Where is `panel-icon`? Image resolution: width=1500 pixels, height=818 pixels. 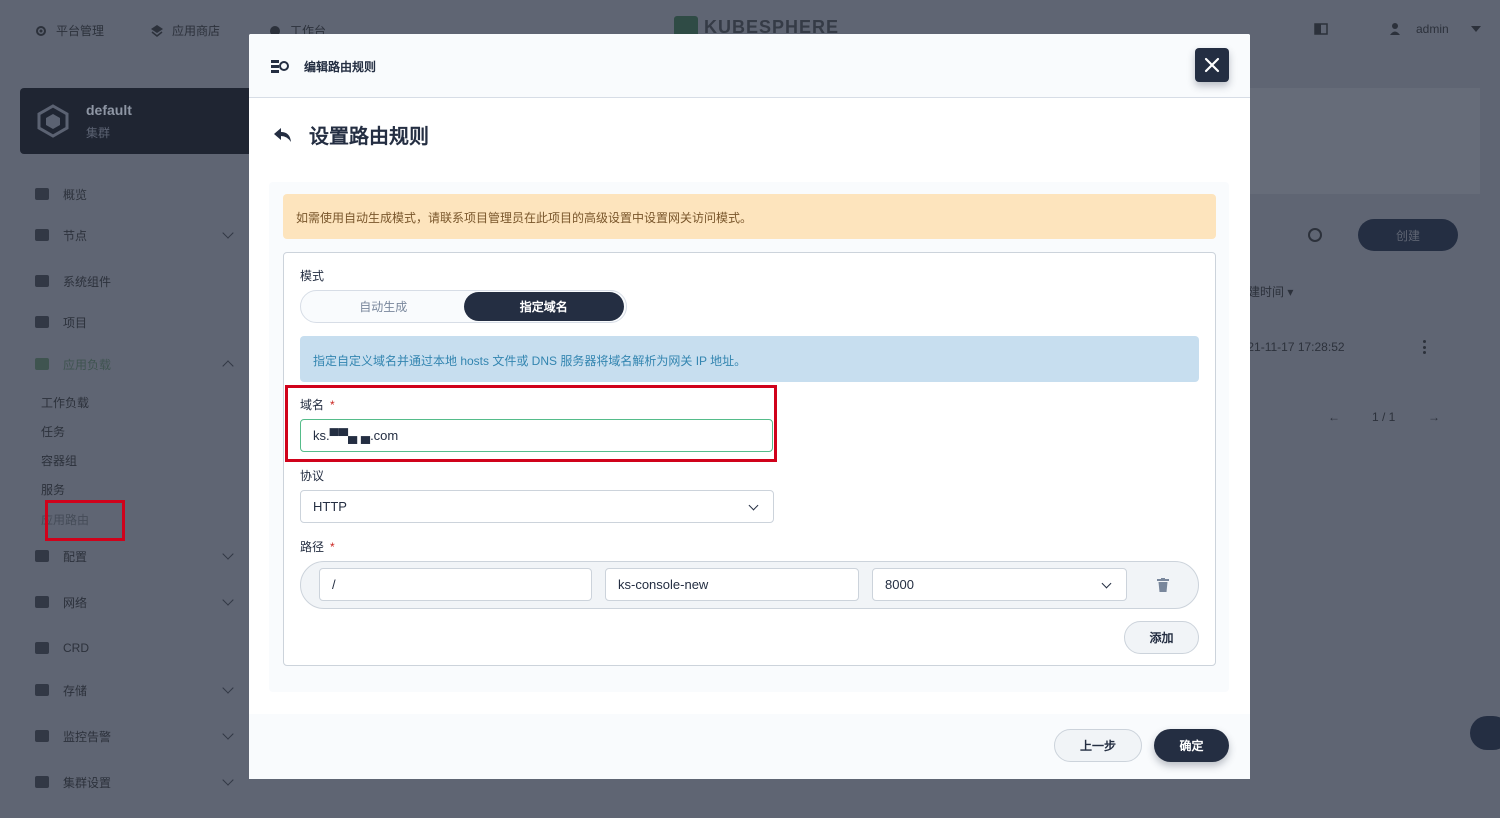 panel-icon is located at coordinates (1321, 29).